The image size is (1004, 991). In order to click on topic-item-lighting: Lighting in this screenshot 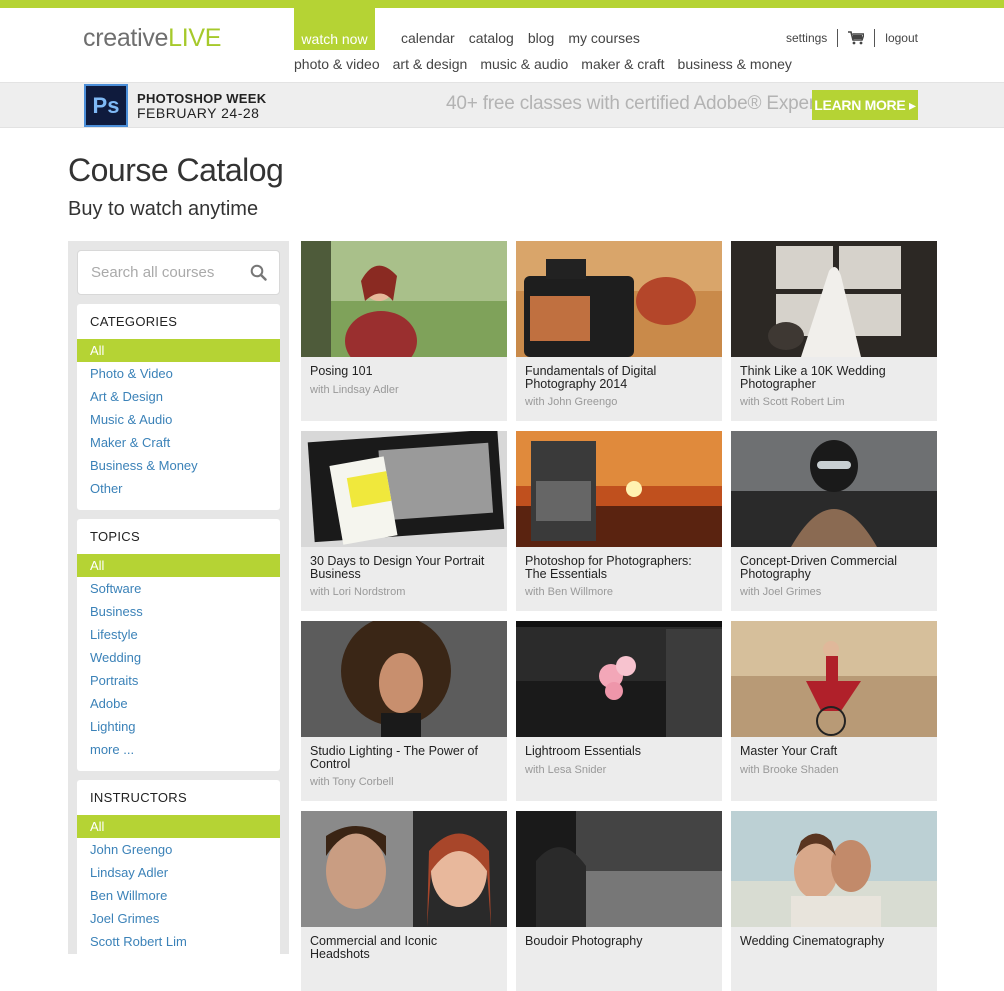, I will do `click(178, 726)`.